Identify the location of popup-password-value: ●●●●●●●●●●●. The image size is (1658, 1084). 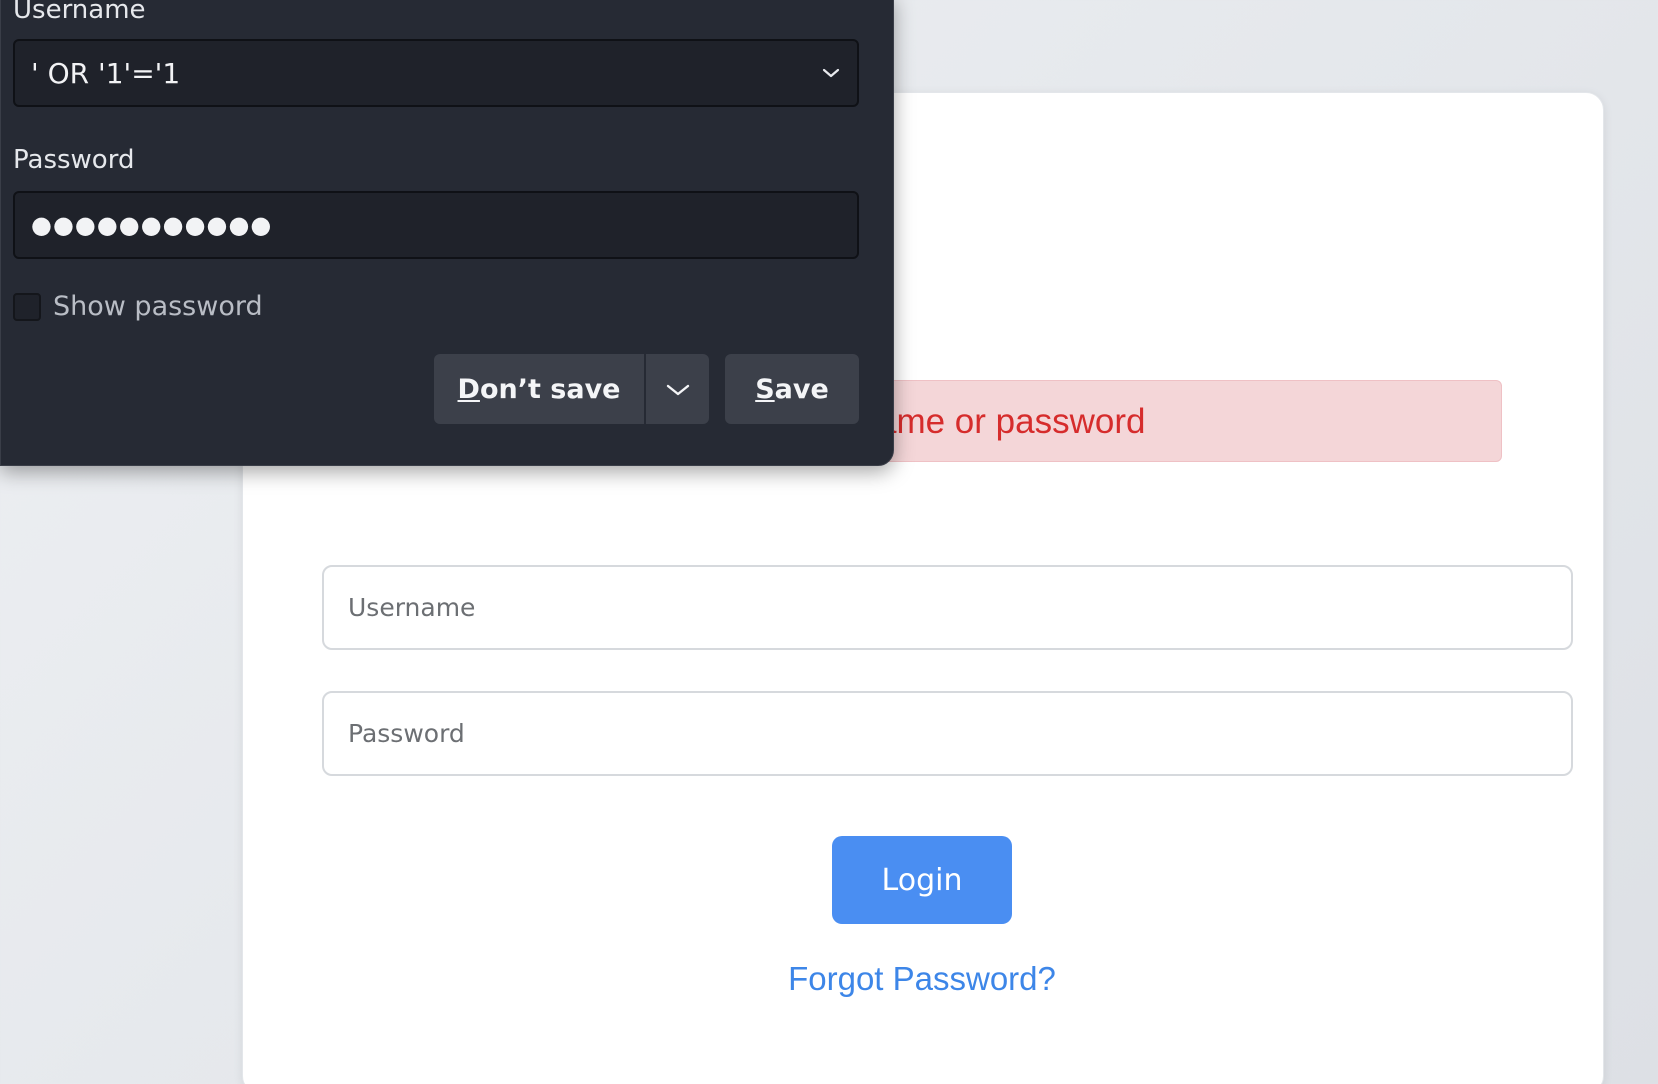
(152, 225).